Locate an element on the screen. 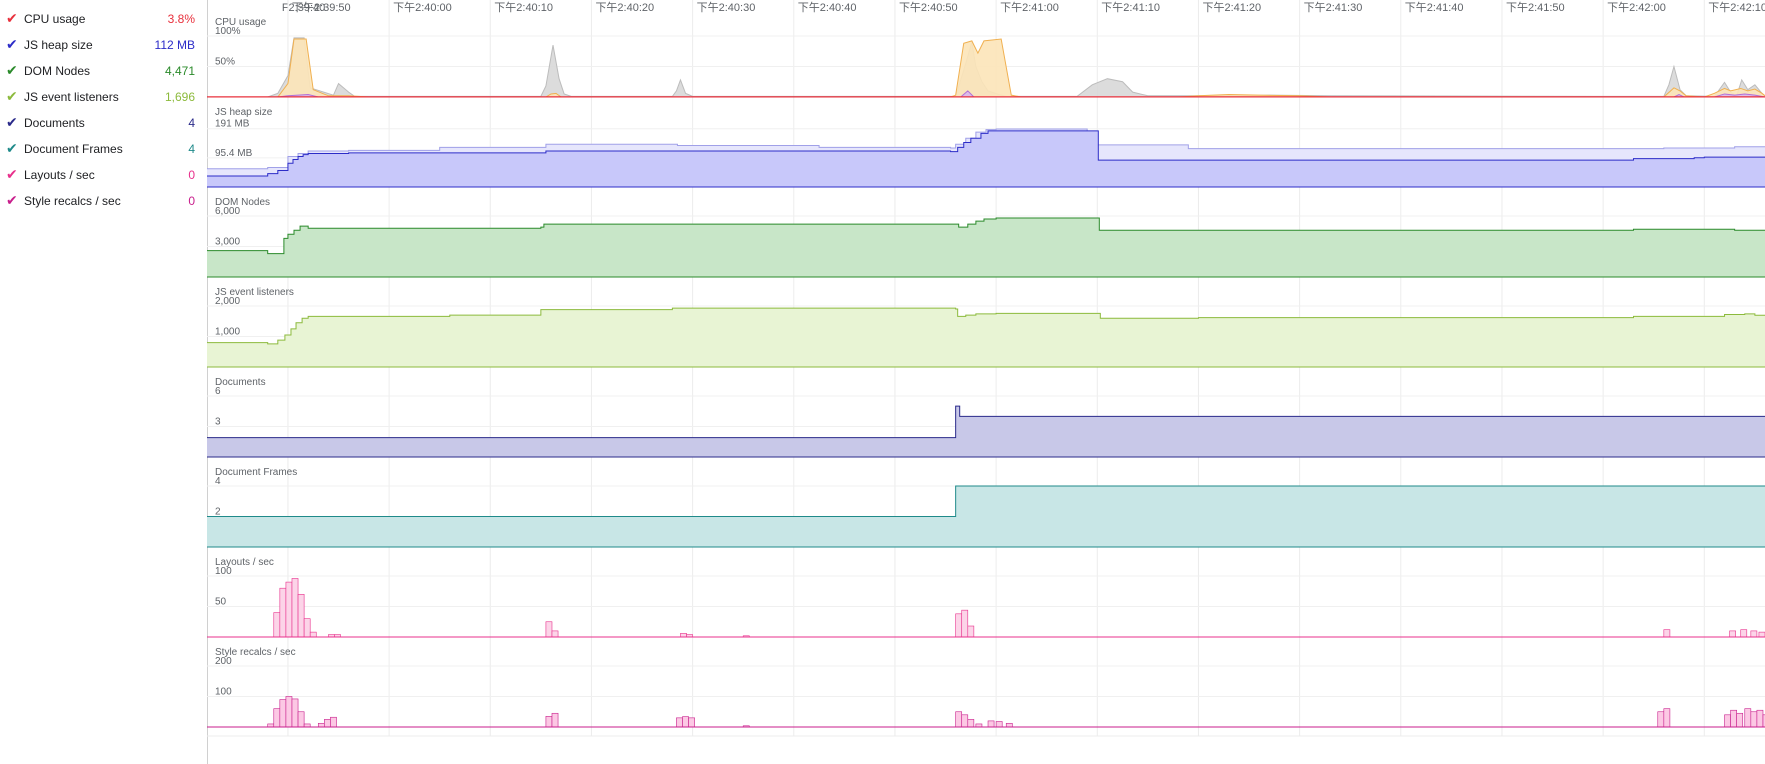 The height and width of the screenshot is (764, 1765). chart-title-documents: Documents is located at coordinates (240, 382).